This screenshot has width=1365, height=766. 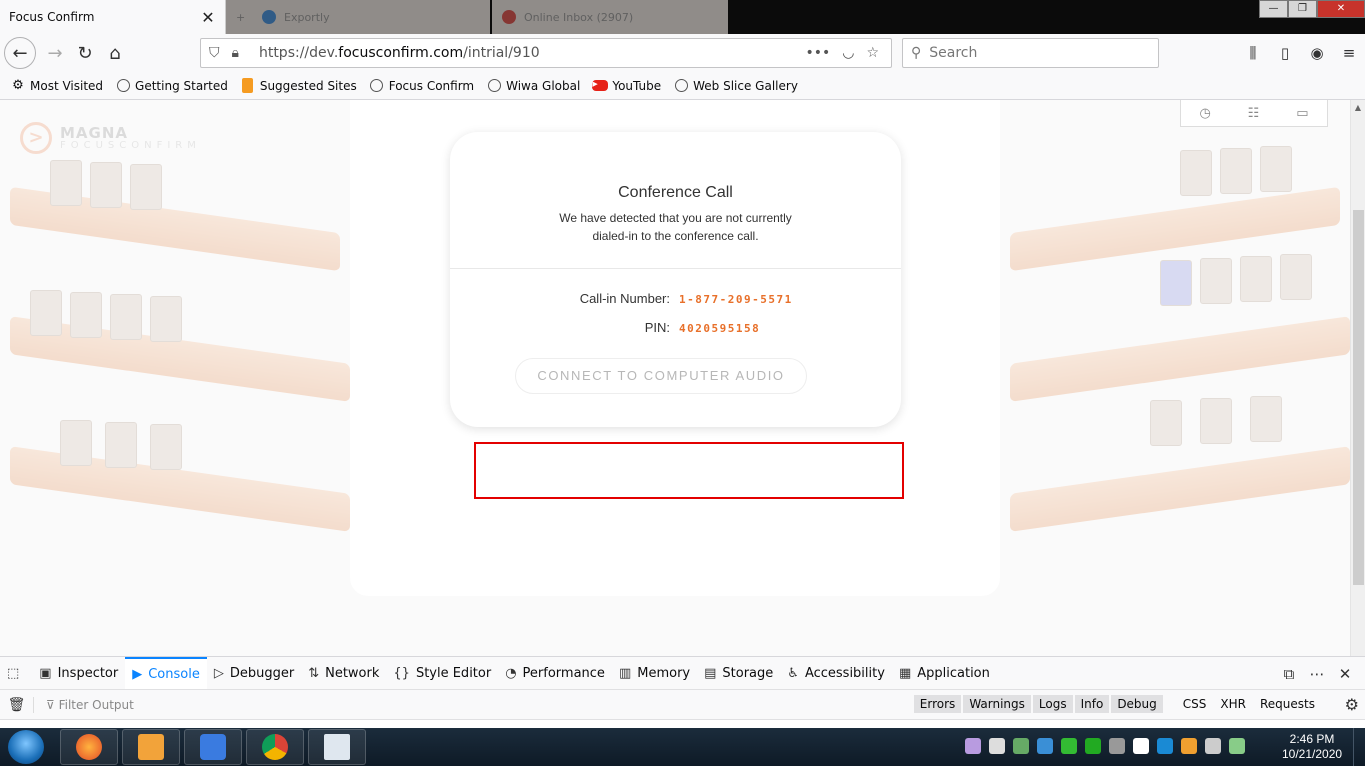 What do you see at coordinates (836, 673) in the screenshot?
I see `tab-accessibility: ♿︎ Accessibility` at bounding box center [836, 673].